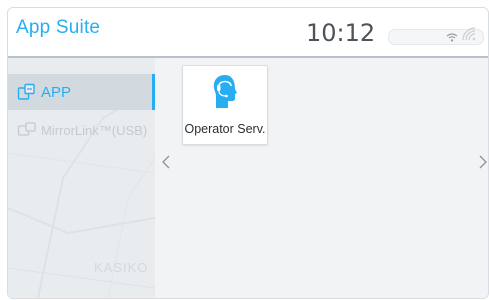 The width and height of the screenshot is (489, 300). What do you see at coordinates (27, 130) in the screenshot?
I see `mirrorlink-icon` at bounding box center [27, 130].